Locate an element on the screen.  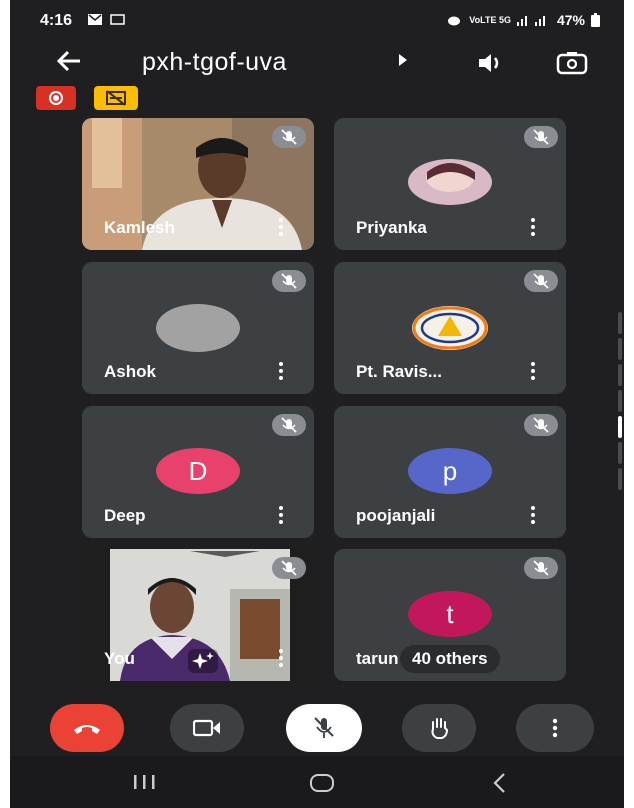
system-nav-bar is located at coordinates (317, 782).